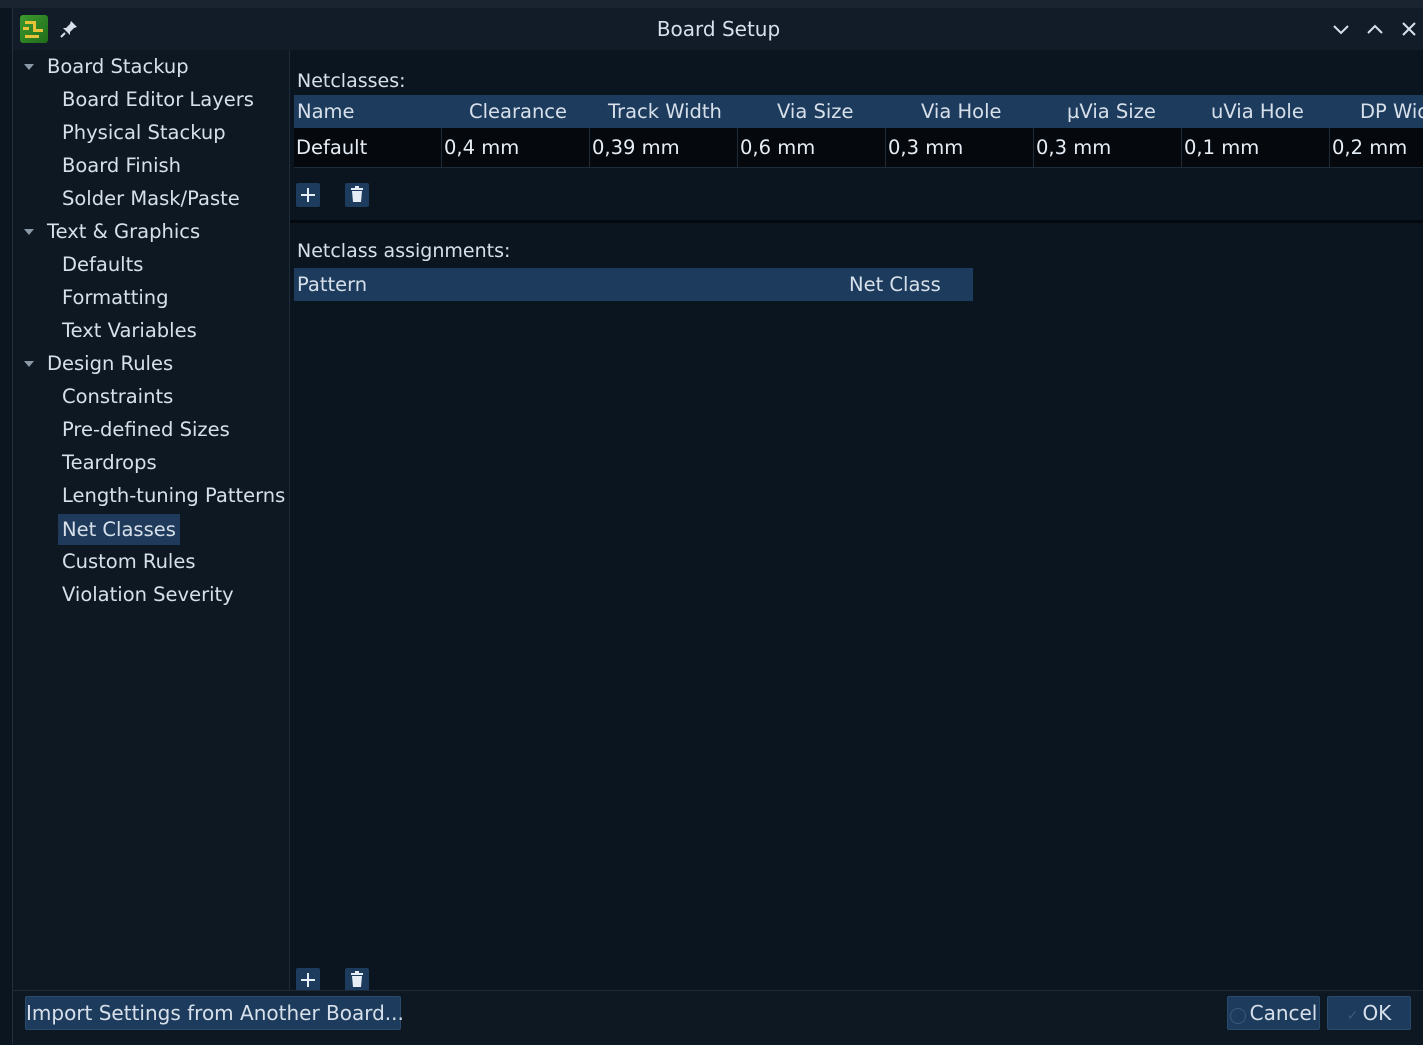 Image resolution: width=1423 pixels, height=1045 pixels. Describe the element at coordinates (326, 111) in the screenshot. I see `column-header-name: Name` at that location.